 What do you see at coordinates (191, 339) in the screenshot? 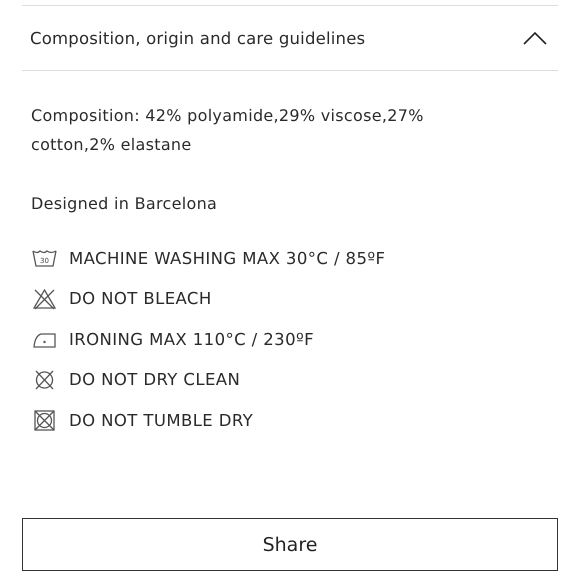
I see `care-instruction: IRONING MAX 110°C / 230ºF` at bounding box center [191, 339].